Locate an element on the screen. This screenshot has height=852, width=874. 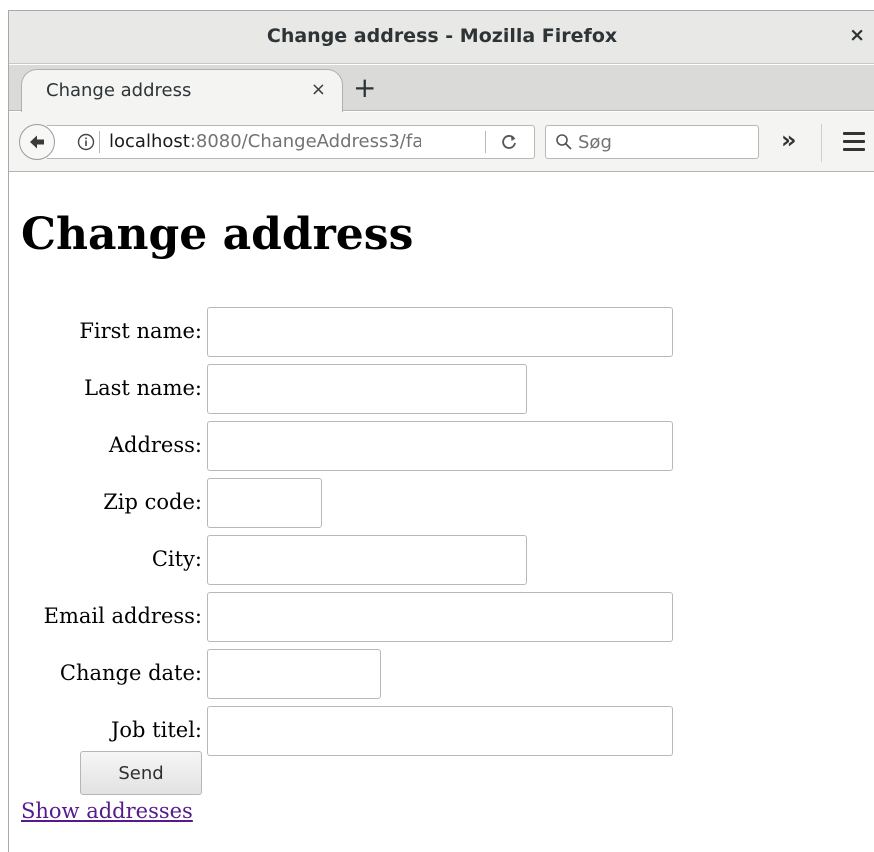
email-field is located at coordinates (440, 617).